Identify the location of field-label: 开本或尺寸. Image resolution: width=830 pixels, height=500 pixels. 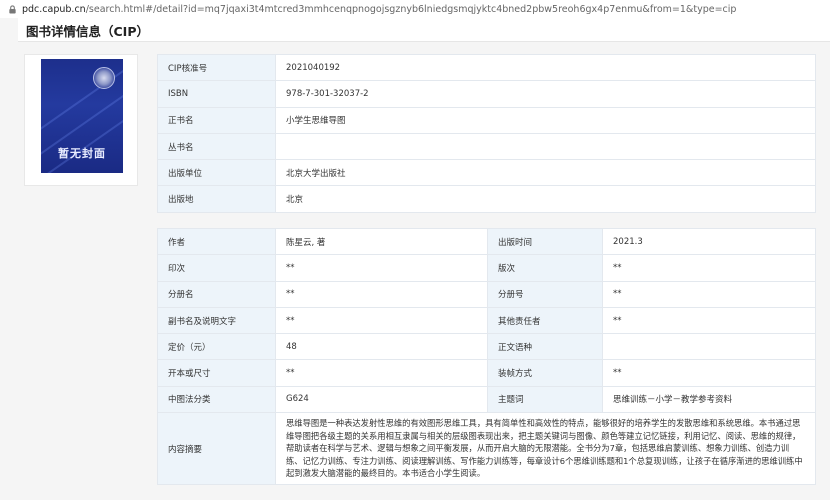
(216, 373).